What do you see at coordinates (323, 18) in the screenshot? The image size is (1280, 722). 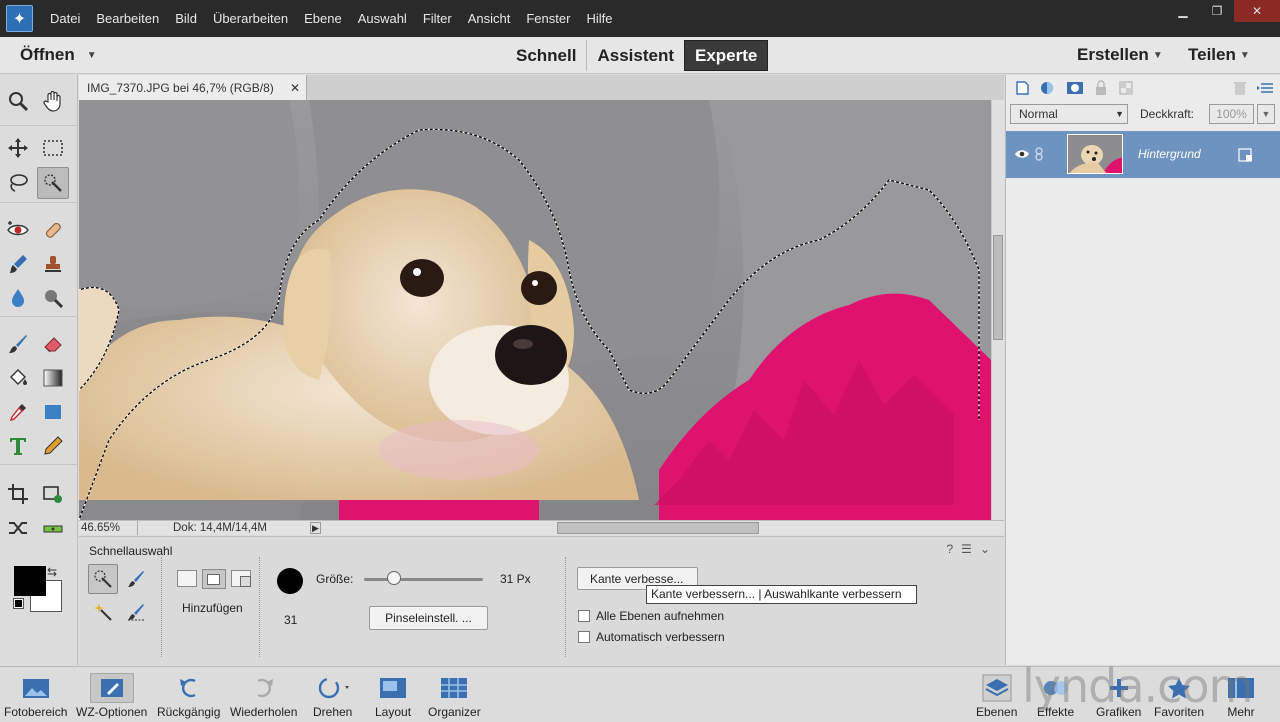 I see `menu-ebene: Ebene` at bounding box center [323, 18].